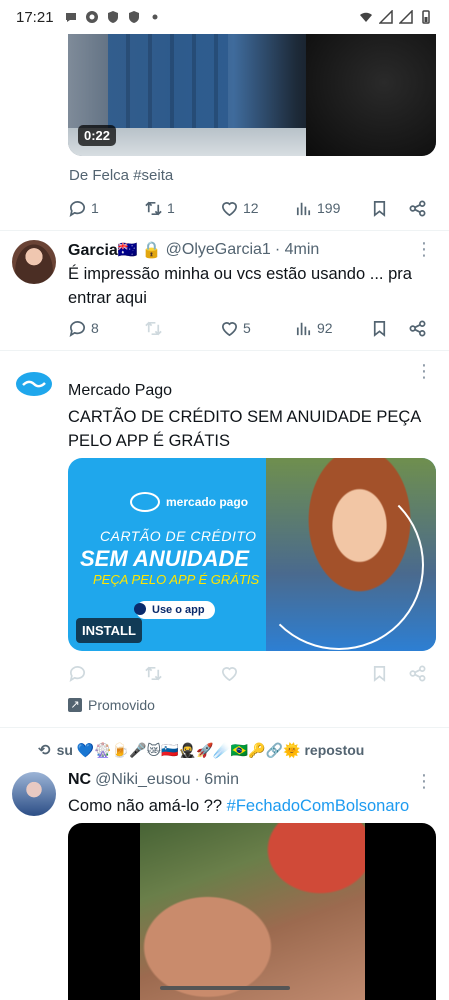  What do you see at coordinates (313, 328) in the screenshot?
I see `views-button: 92` at bounding box center [313, 328].